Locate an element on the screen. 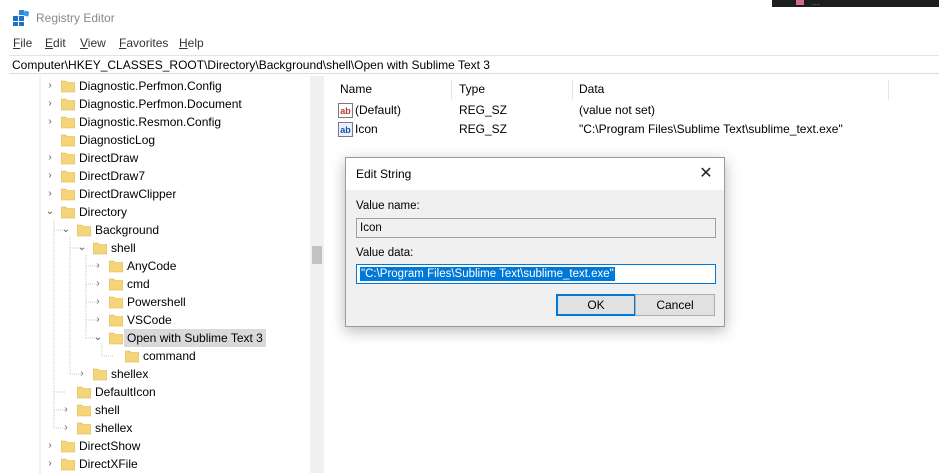 The width and height of the screenshot is (939, 473). tree-node-label: Powershell is located at coordinates (156, 302).